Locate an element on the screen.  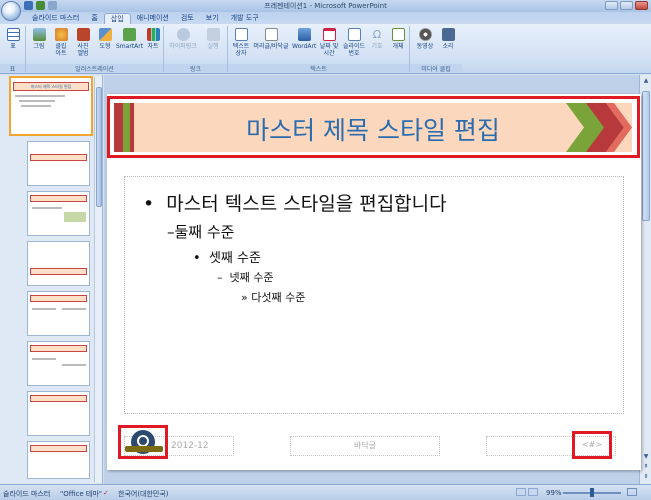
pane-scrollbar is located at coordinates (98, 279).